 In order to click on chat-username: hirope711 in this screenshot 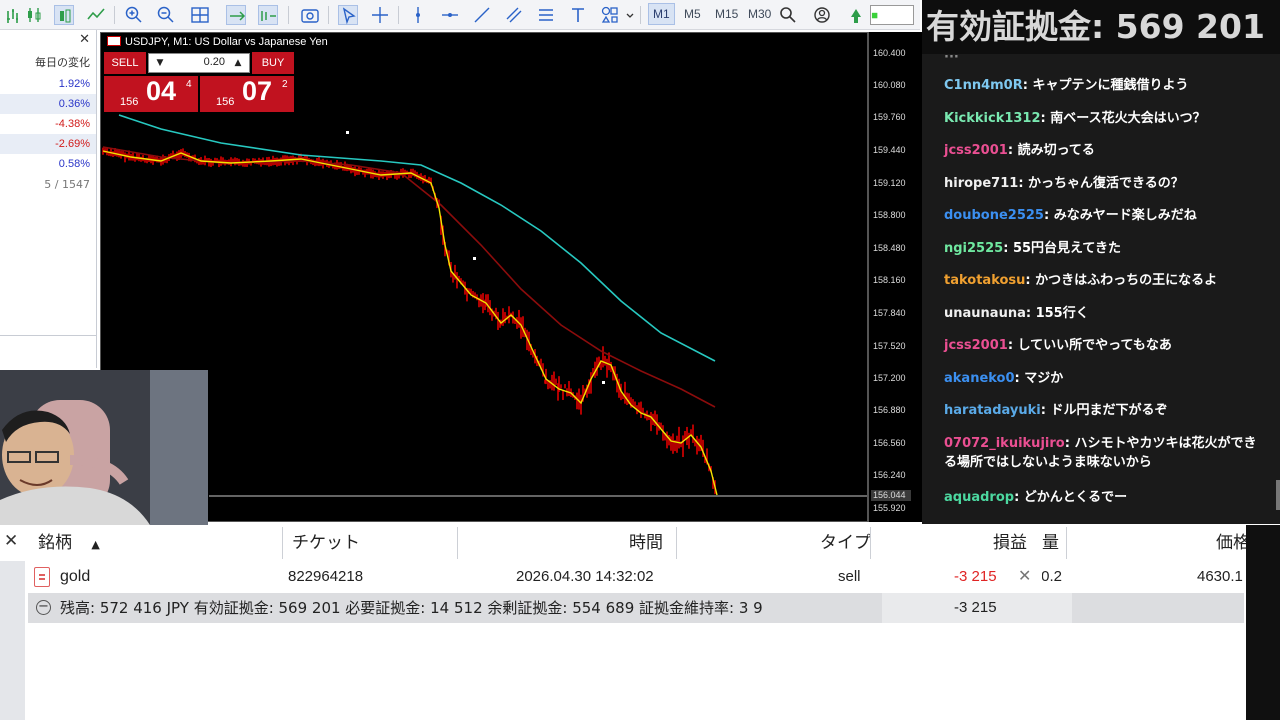, I will do `click(981, 183)`.